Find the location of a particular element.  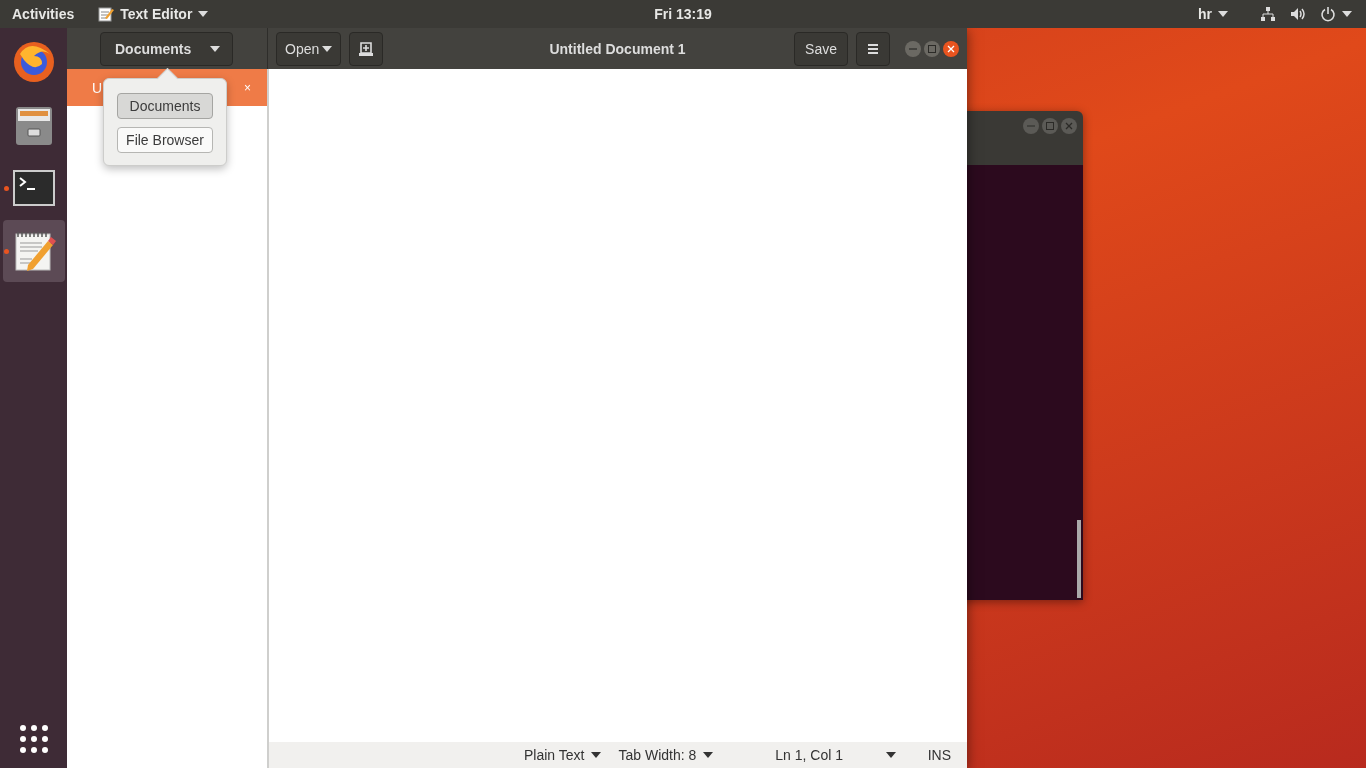

volume-icon is located at coordinates (1298, 14).